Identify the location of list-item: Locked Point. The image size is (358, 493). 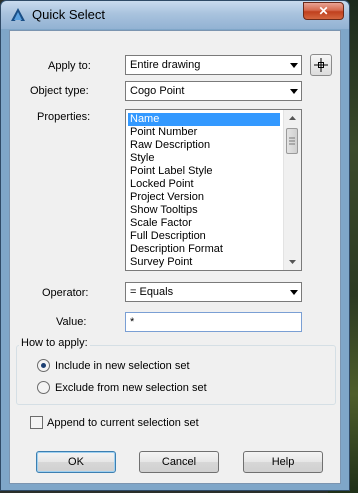
(161, 184).